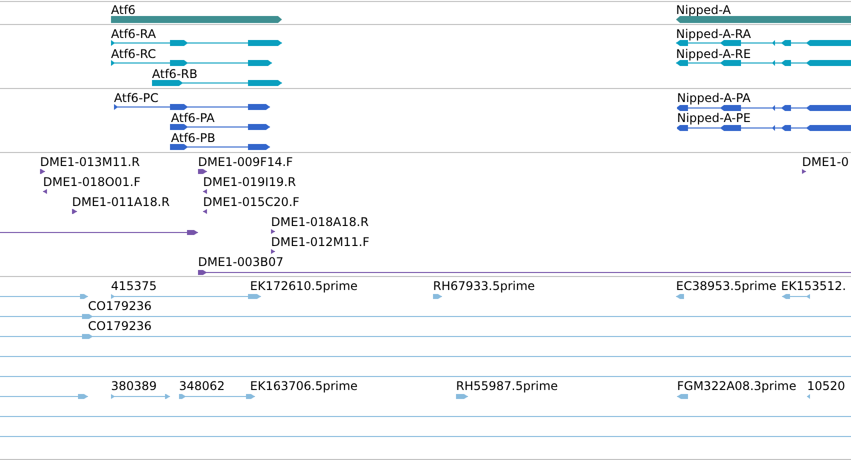 Image resolution: width=851 pixels, height=460 pixels. I want to click on feature-label: DME1-015C20.F, so click(251, 202).